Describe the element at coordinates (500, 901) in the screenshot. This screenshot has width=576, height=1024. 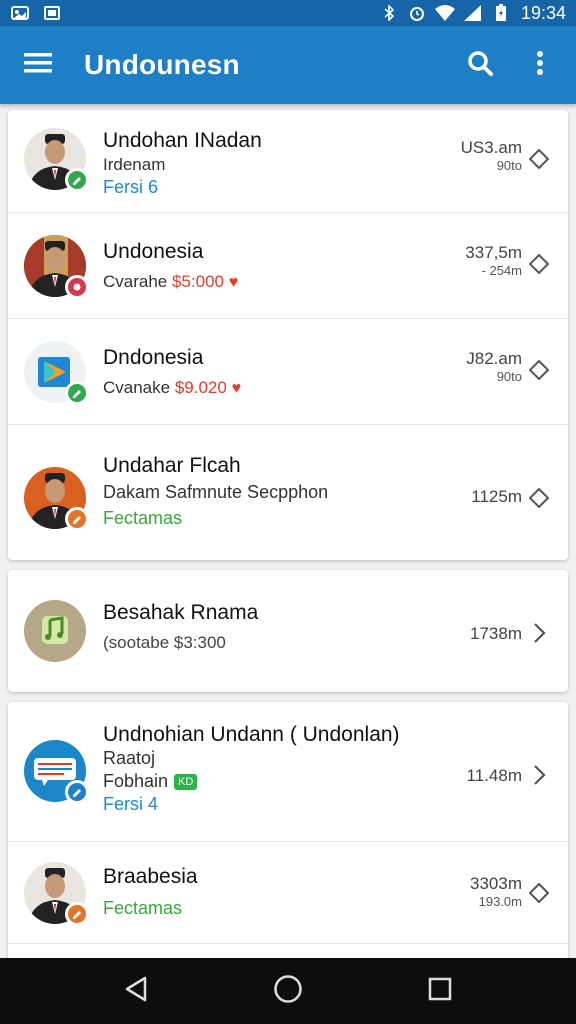
I see `item-size: 193.0m` at that location.